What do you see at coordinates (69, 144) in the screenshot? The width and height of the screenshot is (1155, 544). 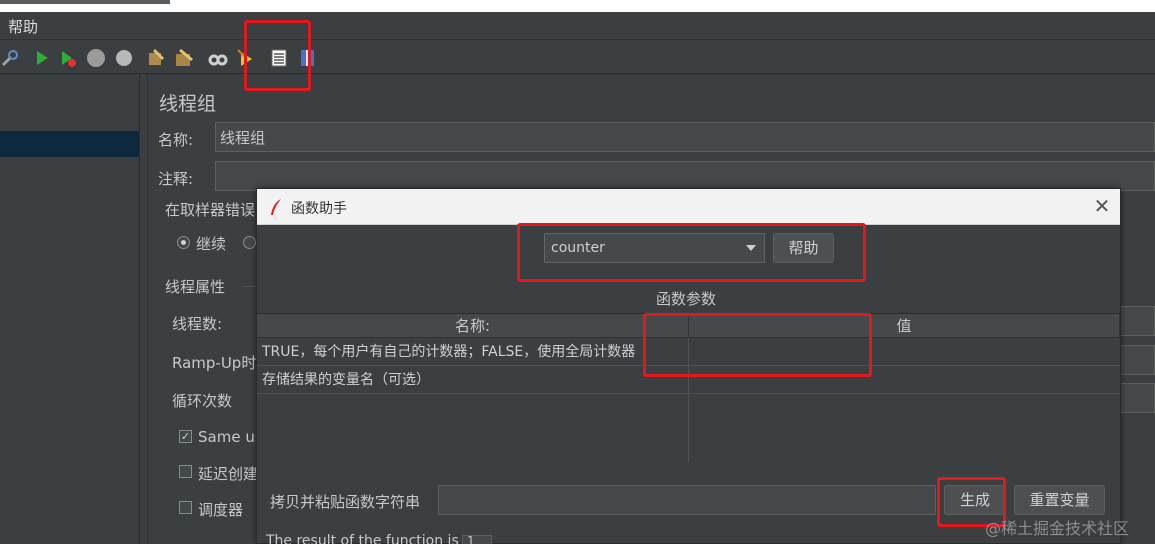 I see `tree-selected-item` at bounding box center [69, 144].